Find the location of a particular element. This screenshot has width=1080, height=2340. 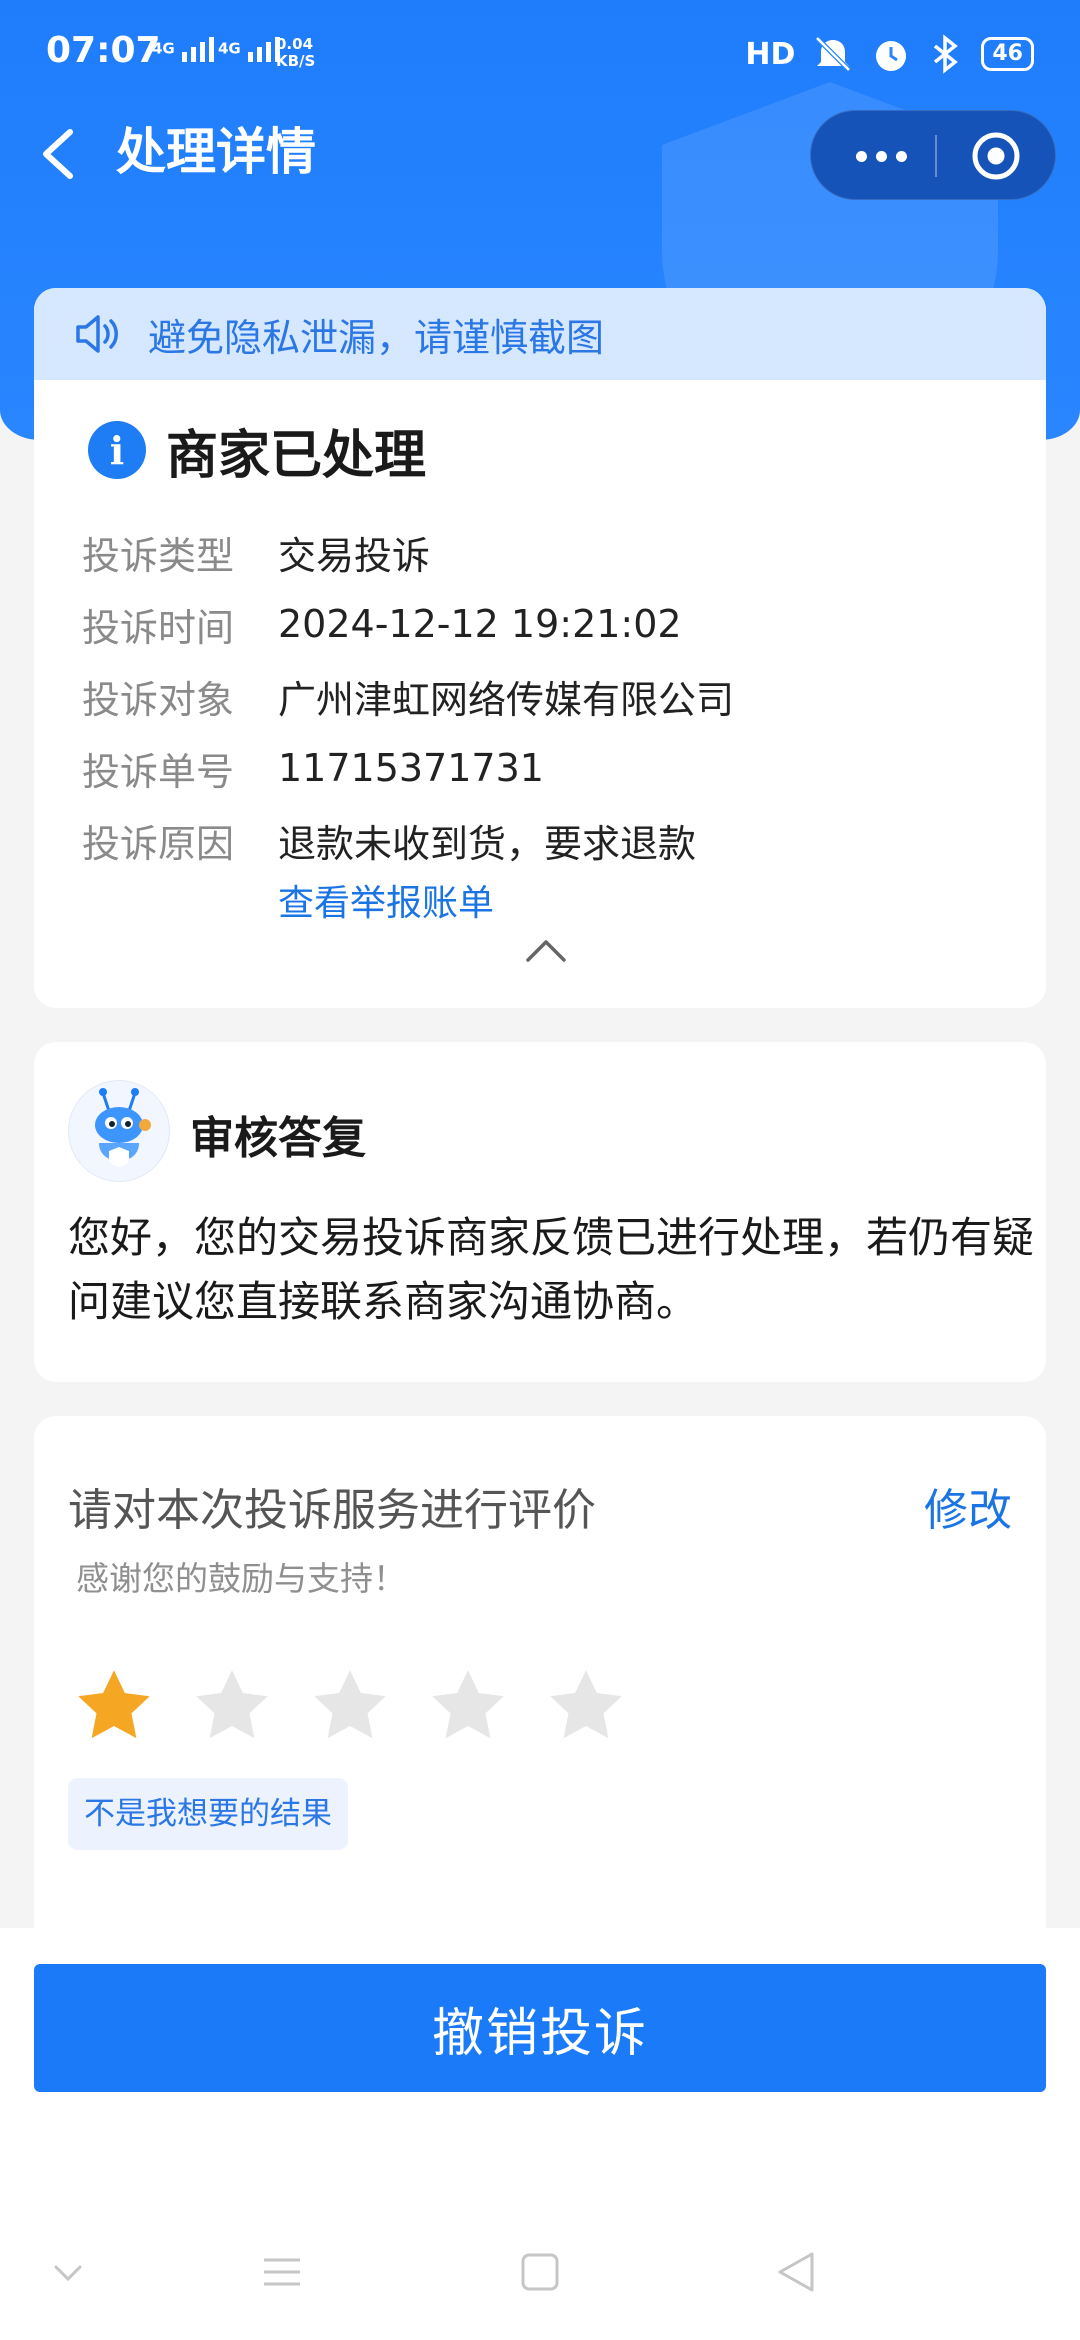

detail-value: 11715371731 is located at coordinates (411, 768).